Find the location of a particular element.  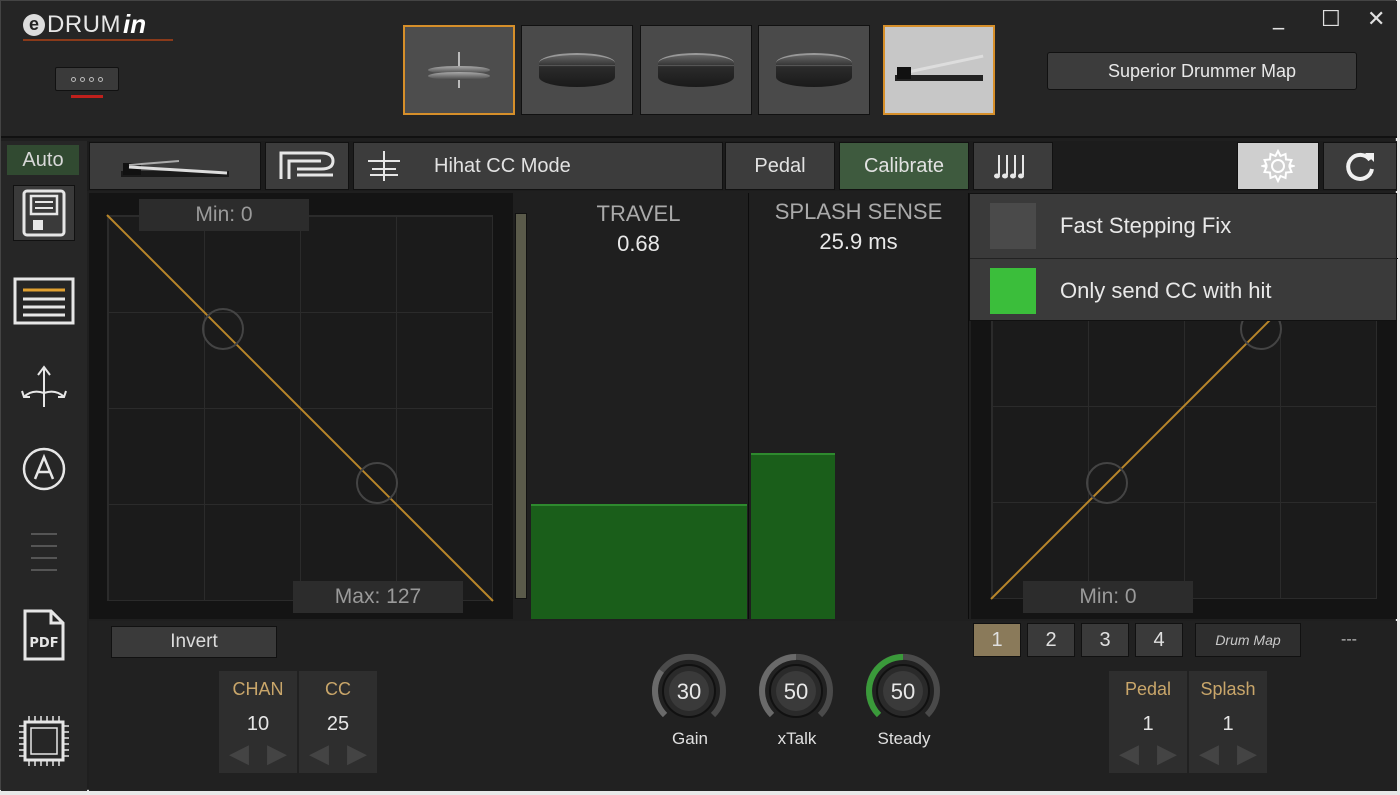

settings-button is located at coordinates (1278, 166).